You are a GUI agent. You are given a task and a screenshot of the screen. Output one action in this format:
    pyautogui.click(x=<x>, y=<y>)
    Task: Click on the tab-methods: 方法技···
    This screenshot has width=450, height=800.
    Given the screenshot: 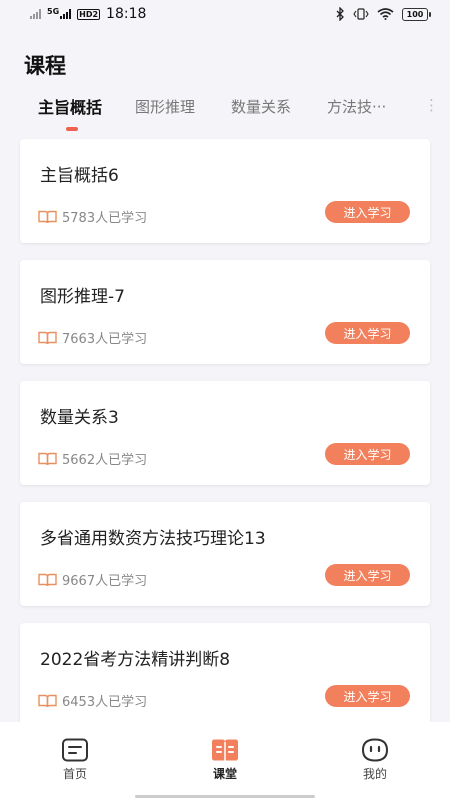 What is the action you would take?
    pyautogui.click(x=356, y=106)
    